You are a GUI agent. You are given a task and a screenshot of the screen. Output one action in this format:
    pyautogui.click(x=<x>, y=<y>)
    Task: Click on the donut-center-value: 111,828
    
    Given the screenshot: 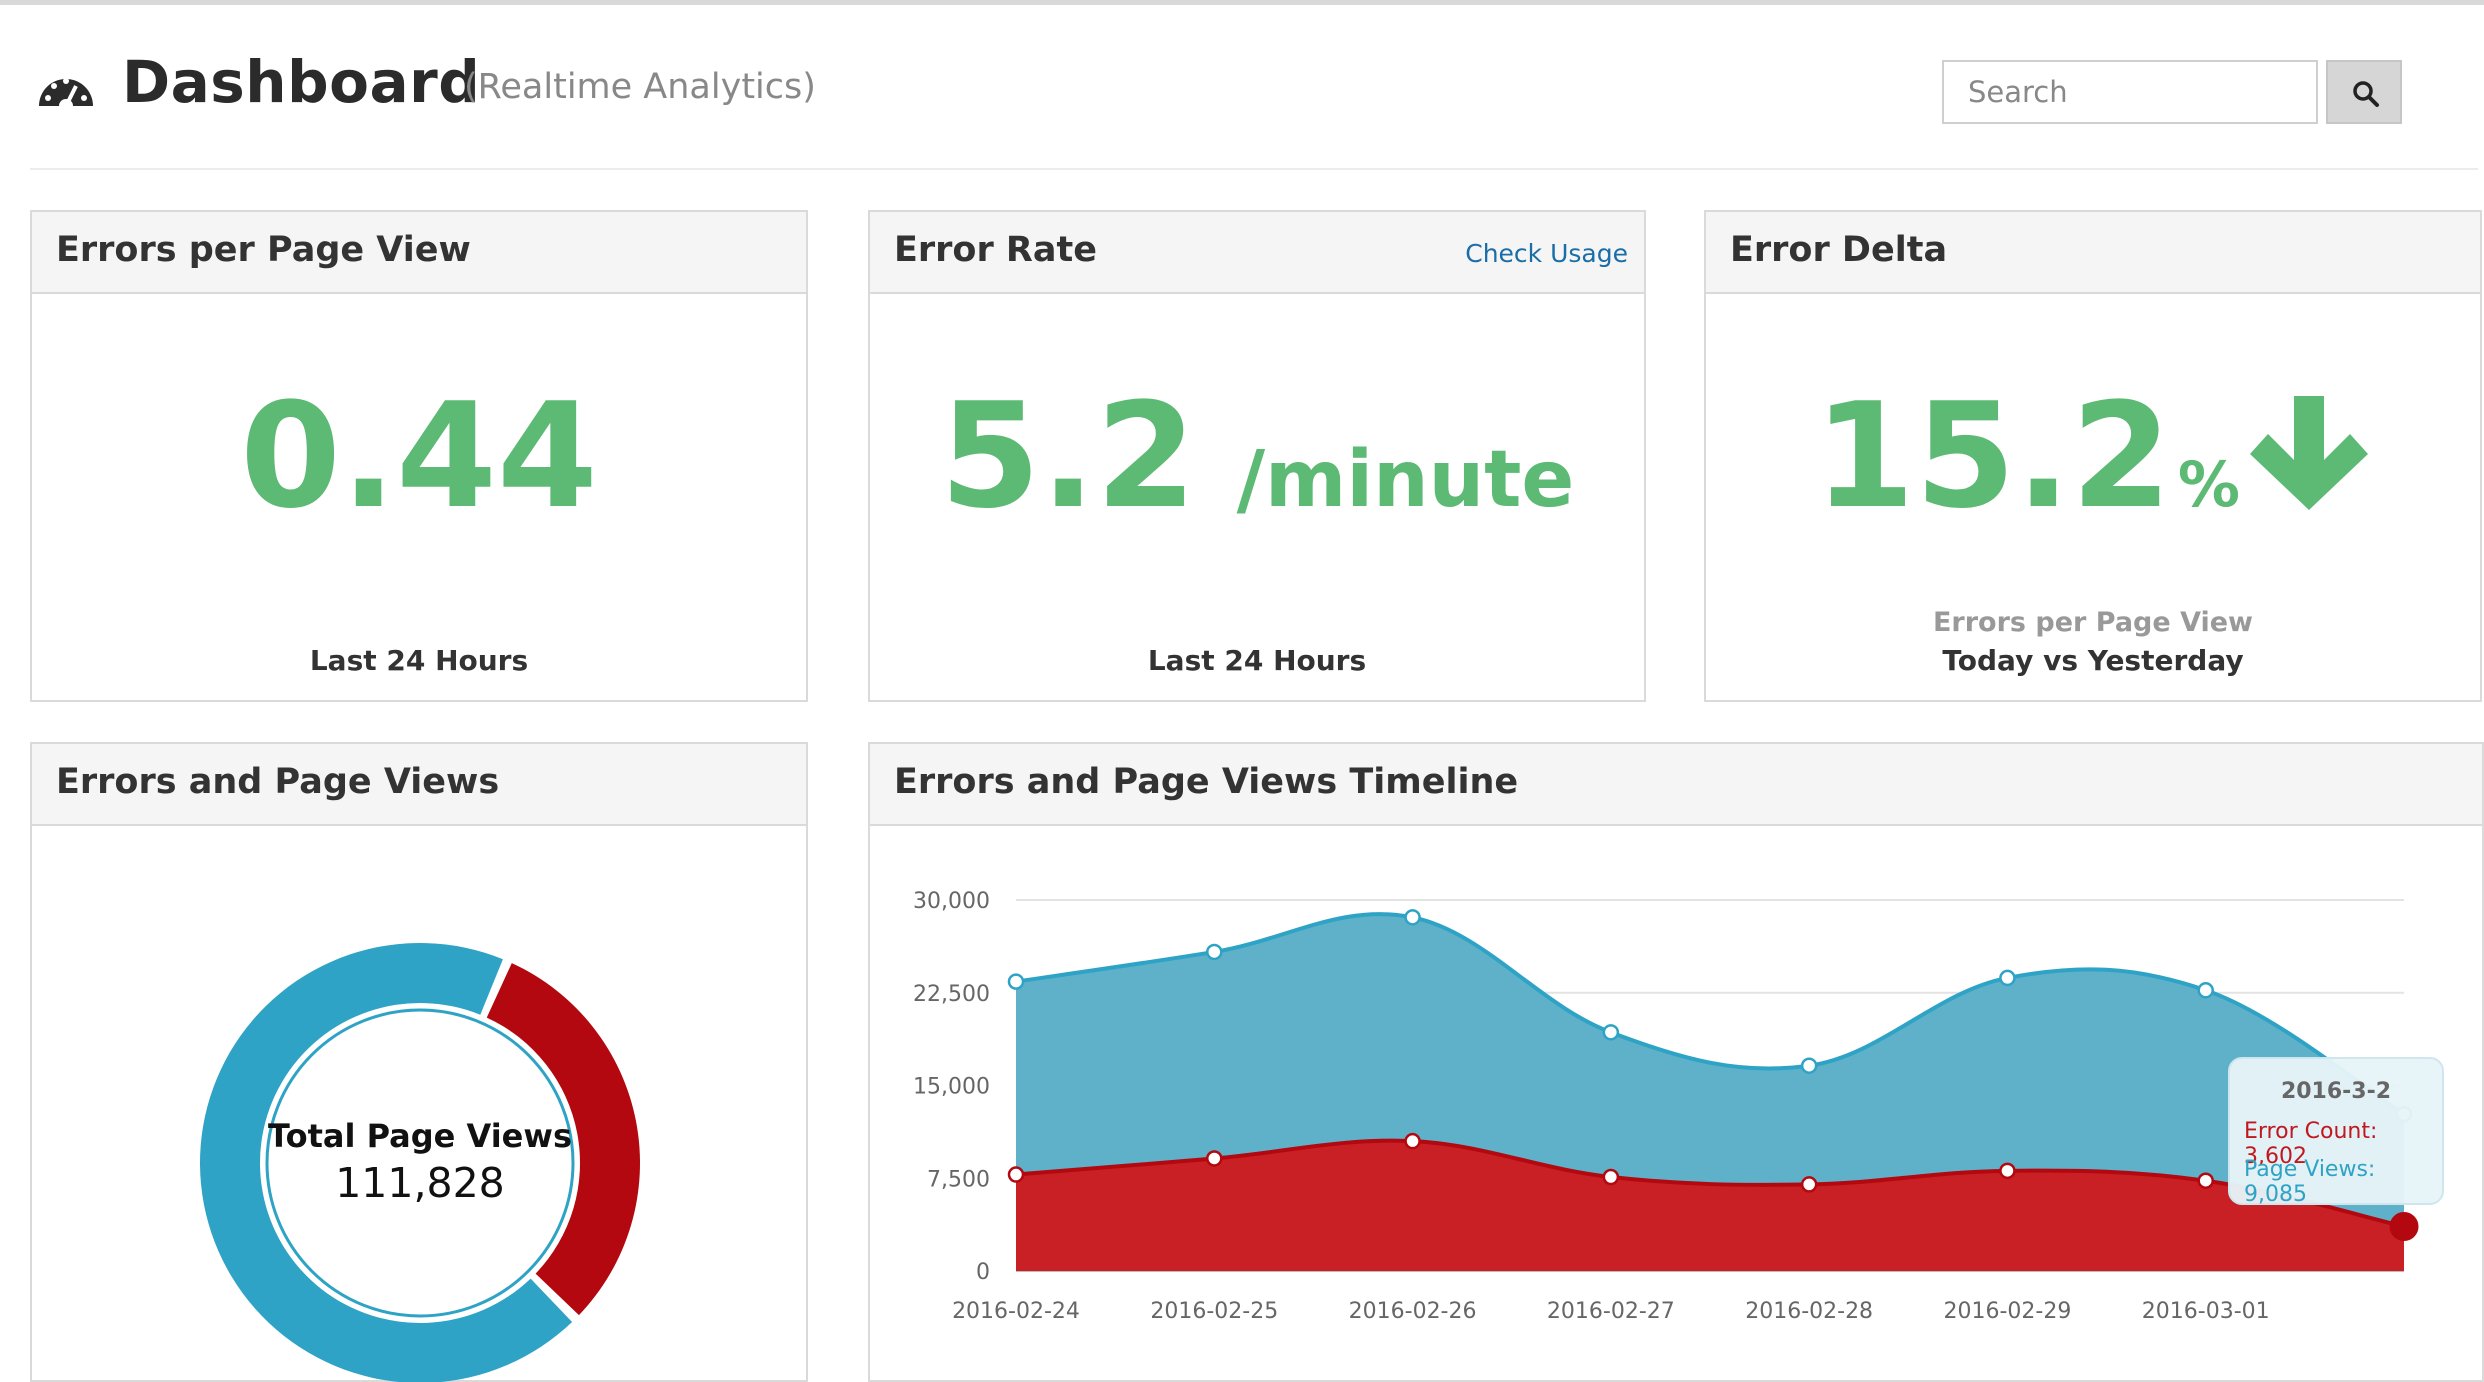 What is the action you would take?
    pyautogui.click(x=420, y=1183)
    